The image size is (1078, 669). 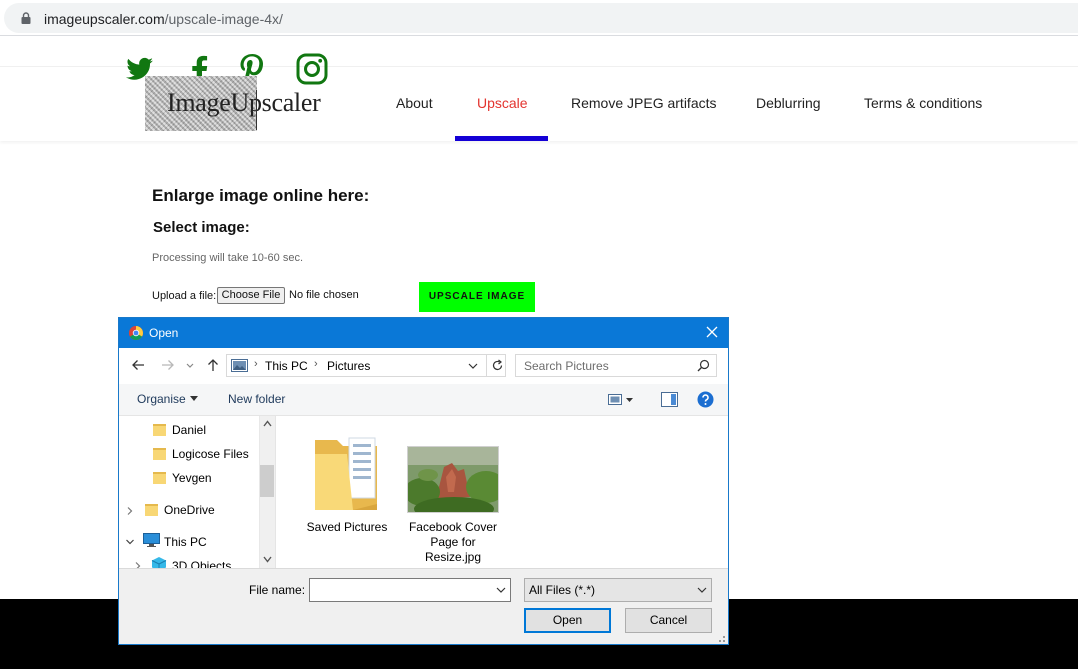 What do you see at coordinates (201, 227) in the screenshot?
I see `select-image-heading: Select image:` at bounding box center [201, 227].